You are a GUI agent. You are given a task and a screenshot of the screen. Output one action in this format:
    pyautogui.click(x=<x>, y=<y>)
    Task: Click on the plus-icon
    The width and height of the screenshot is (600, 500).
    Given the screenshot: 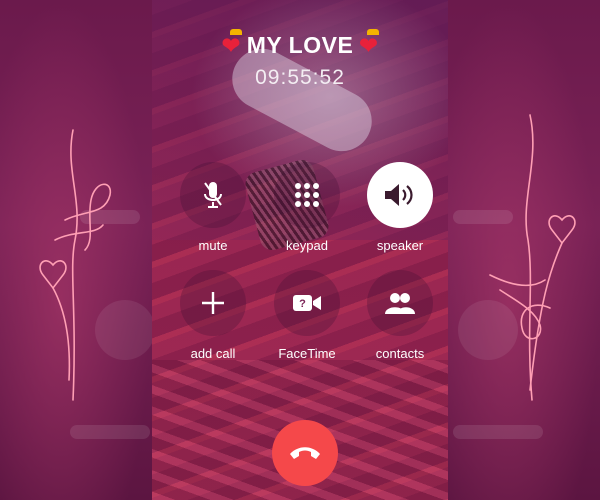 What is the action you would take?
    pyautogui.click(x=213, y=303)
    